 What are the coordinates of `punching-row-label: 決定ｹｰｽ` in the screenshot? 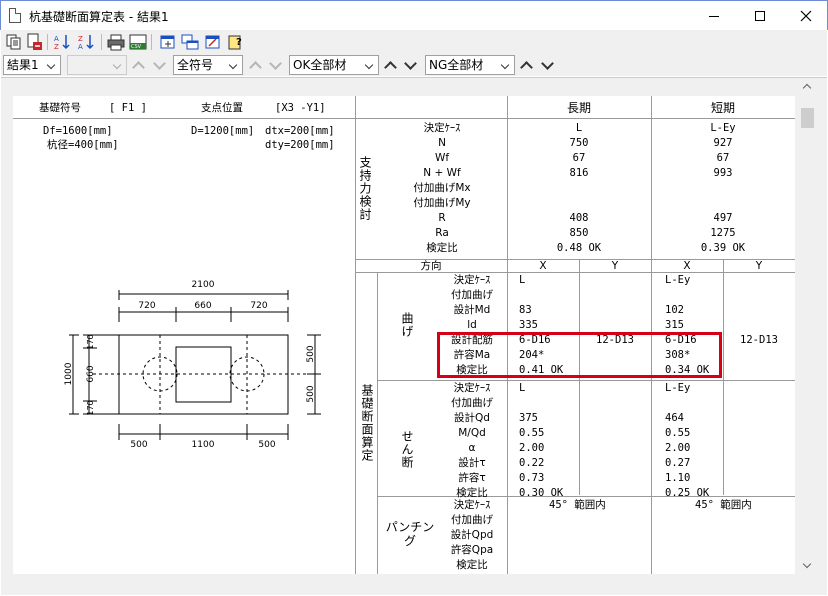 It's located at (472, 505).